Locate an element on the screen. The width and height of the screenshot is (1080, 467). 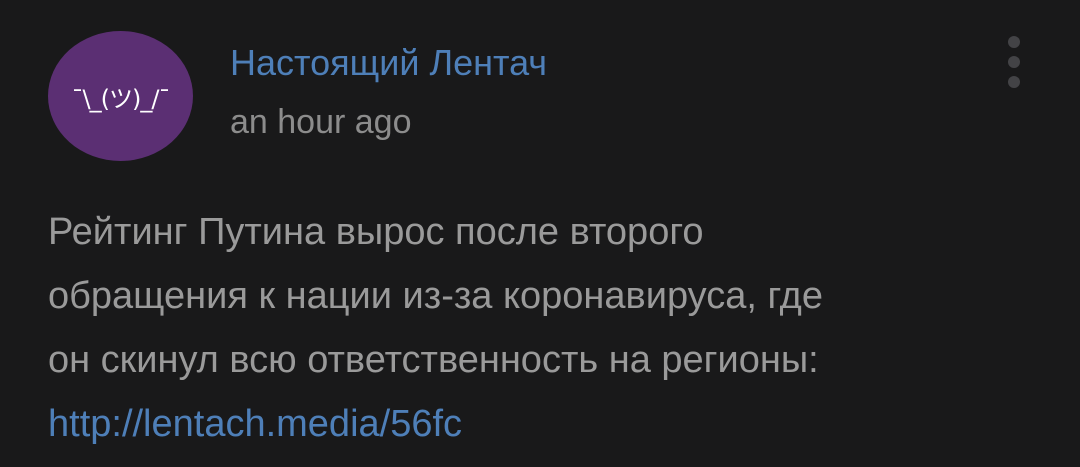
post-text-line: Рейтинг Путина вырос после второго is located at coordinates (376, 232).